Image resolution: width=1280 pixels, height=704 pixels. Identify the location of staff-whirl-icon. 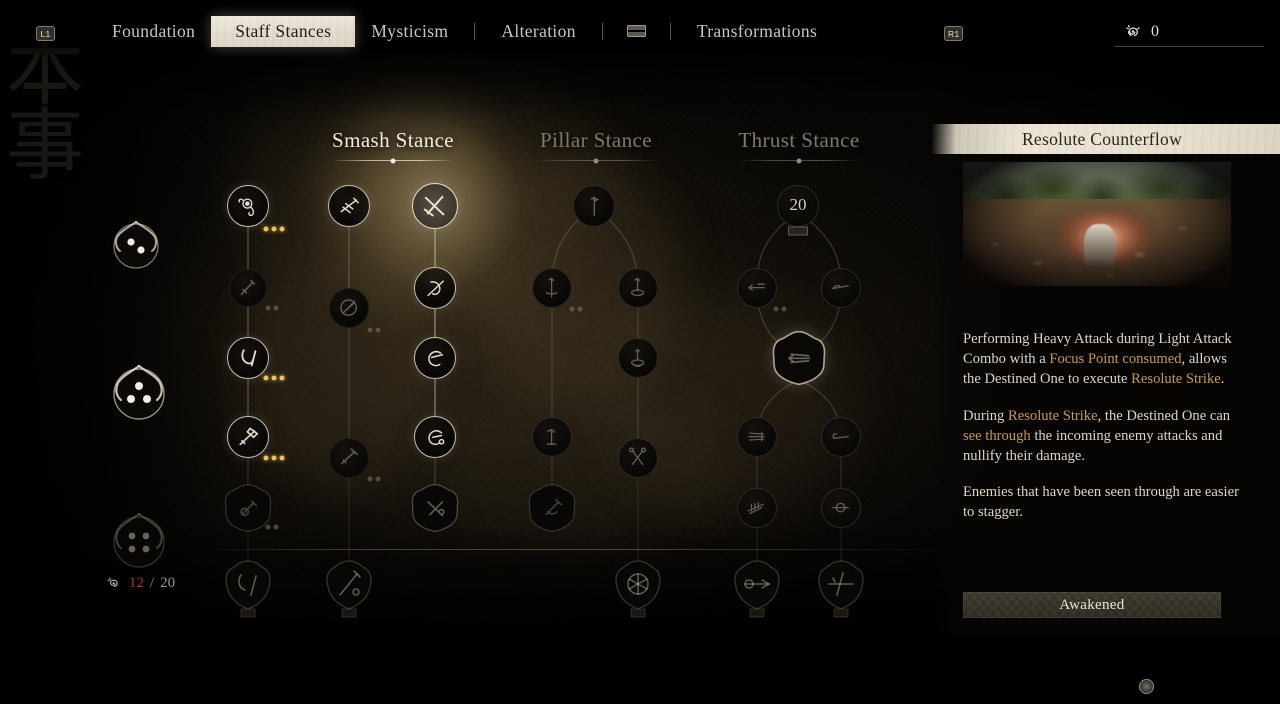
(435, 358).